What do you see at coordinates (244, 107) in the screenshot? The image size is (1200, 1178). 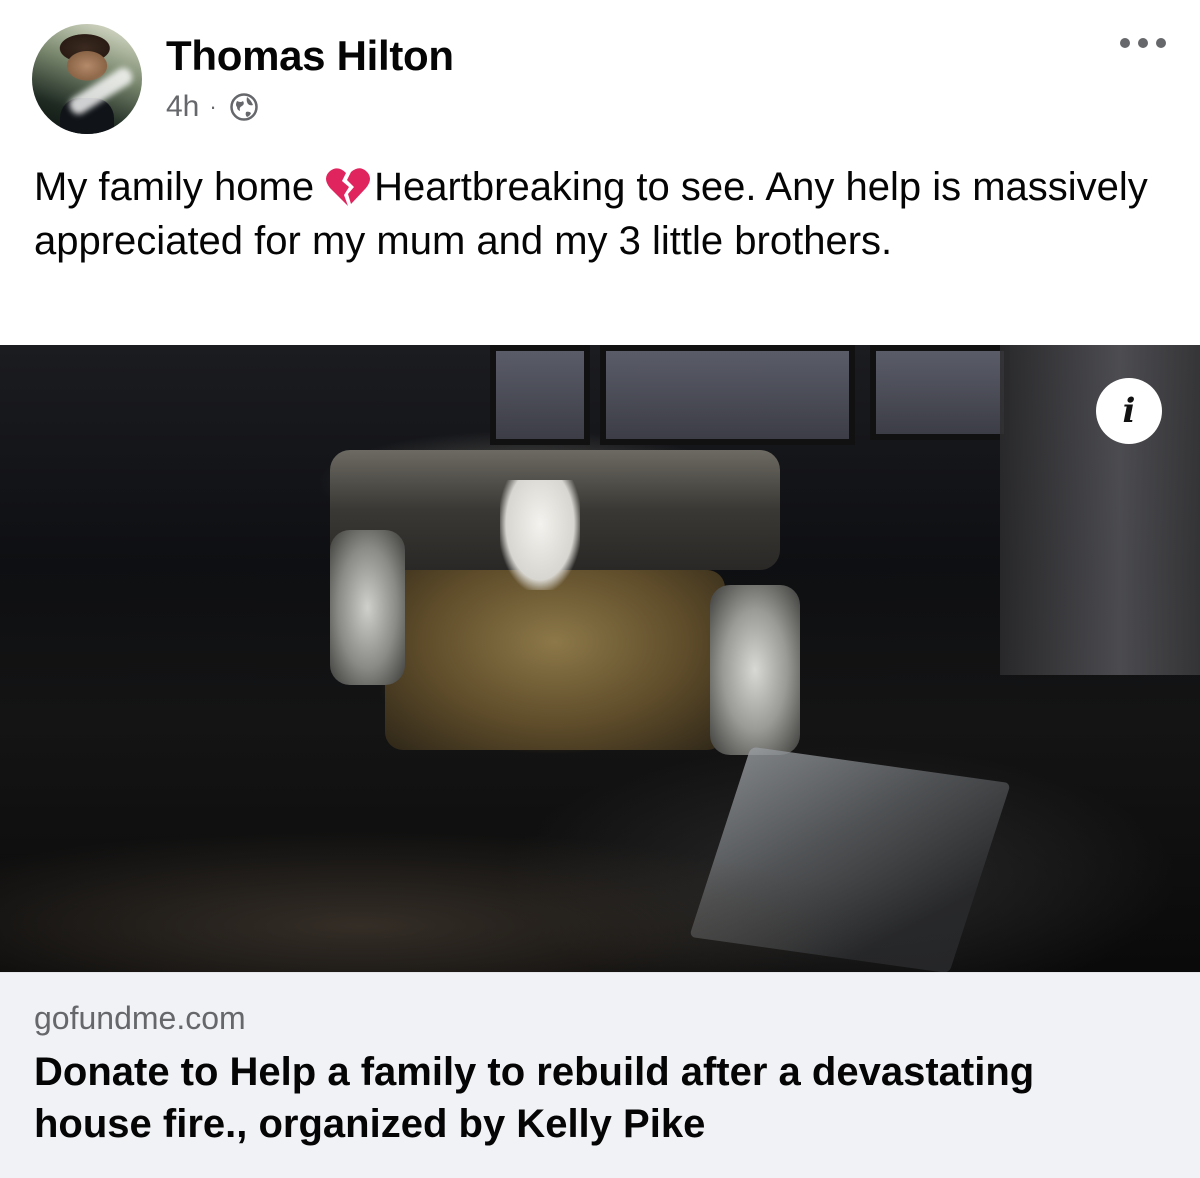 I see `globe-icon` at bounding box center [244, 107].